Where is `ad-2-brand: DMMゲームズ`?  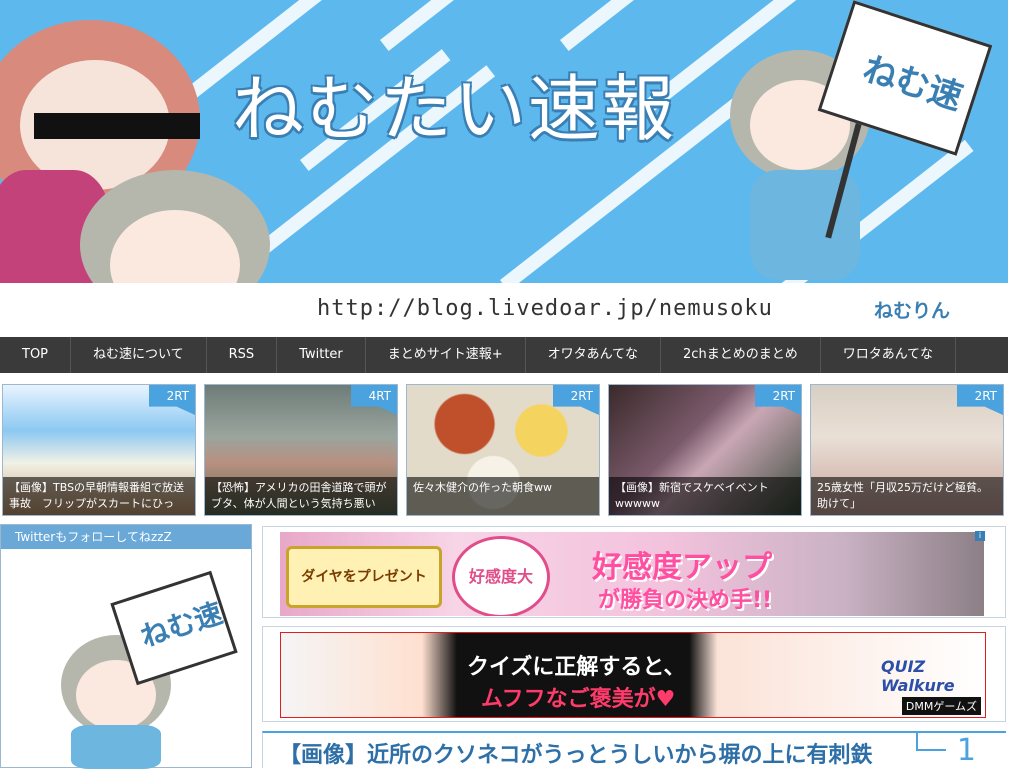 ad-2-brand: DMMゲームズ is located at coordinates (941, 706).